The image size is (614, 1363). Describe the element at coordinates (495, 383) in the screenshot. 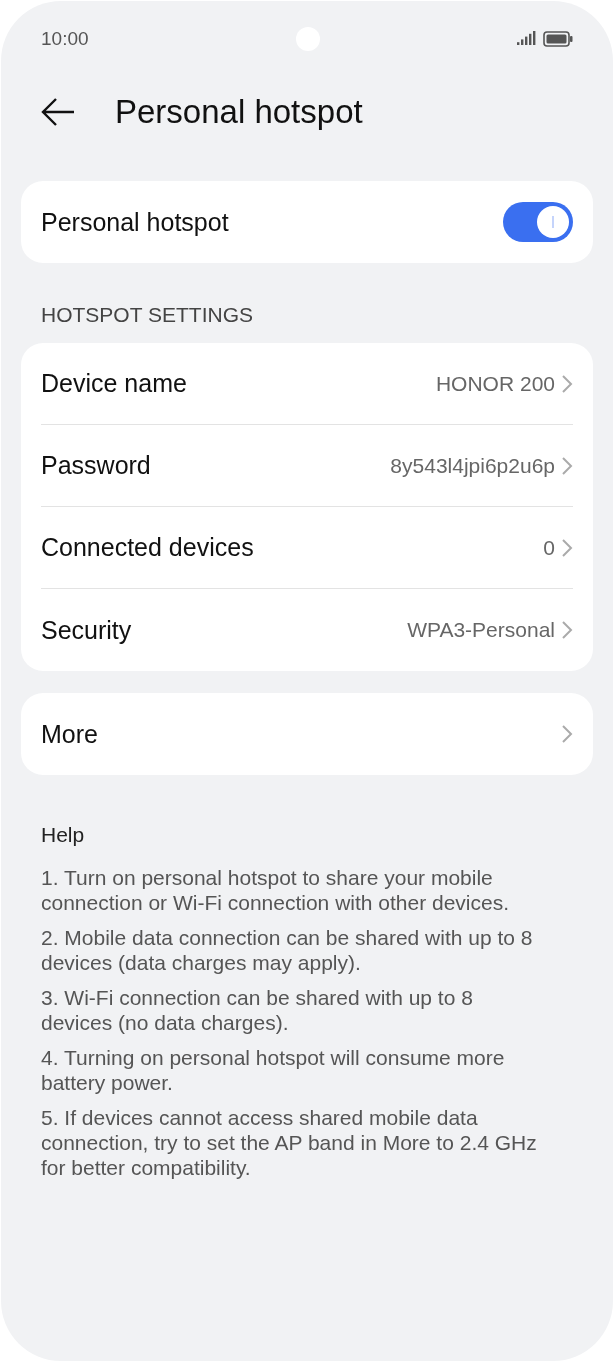

I see `setting-value: HONOR 200` at that location.